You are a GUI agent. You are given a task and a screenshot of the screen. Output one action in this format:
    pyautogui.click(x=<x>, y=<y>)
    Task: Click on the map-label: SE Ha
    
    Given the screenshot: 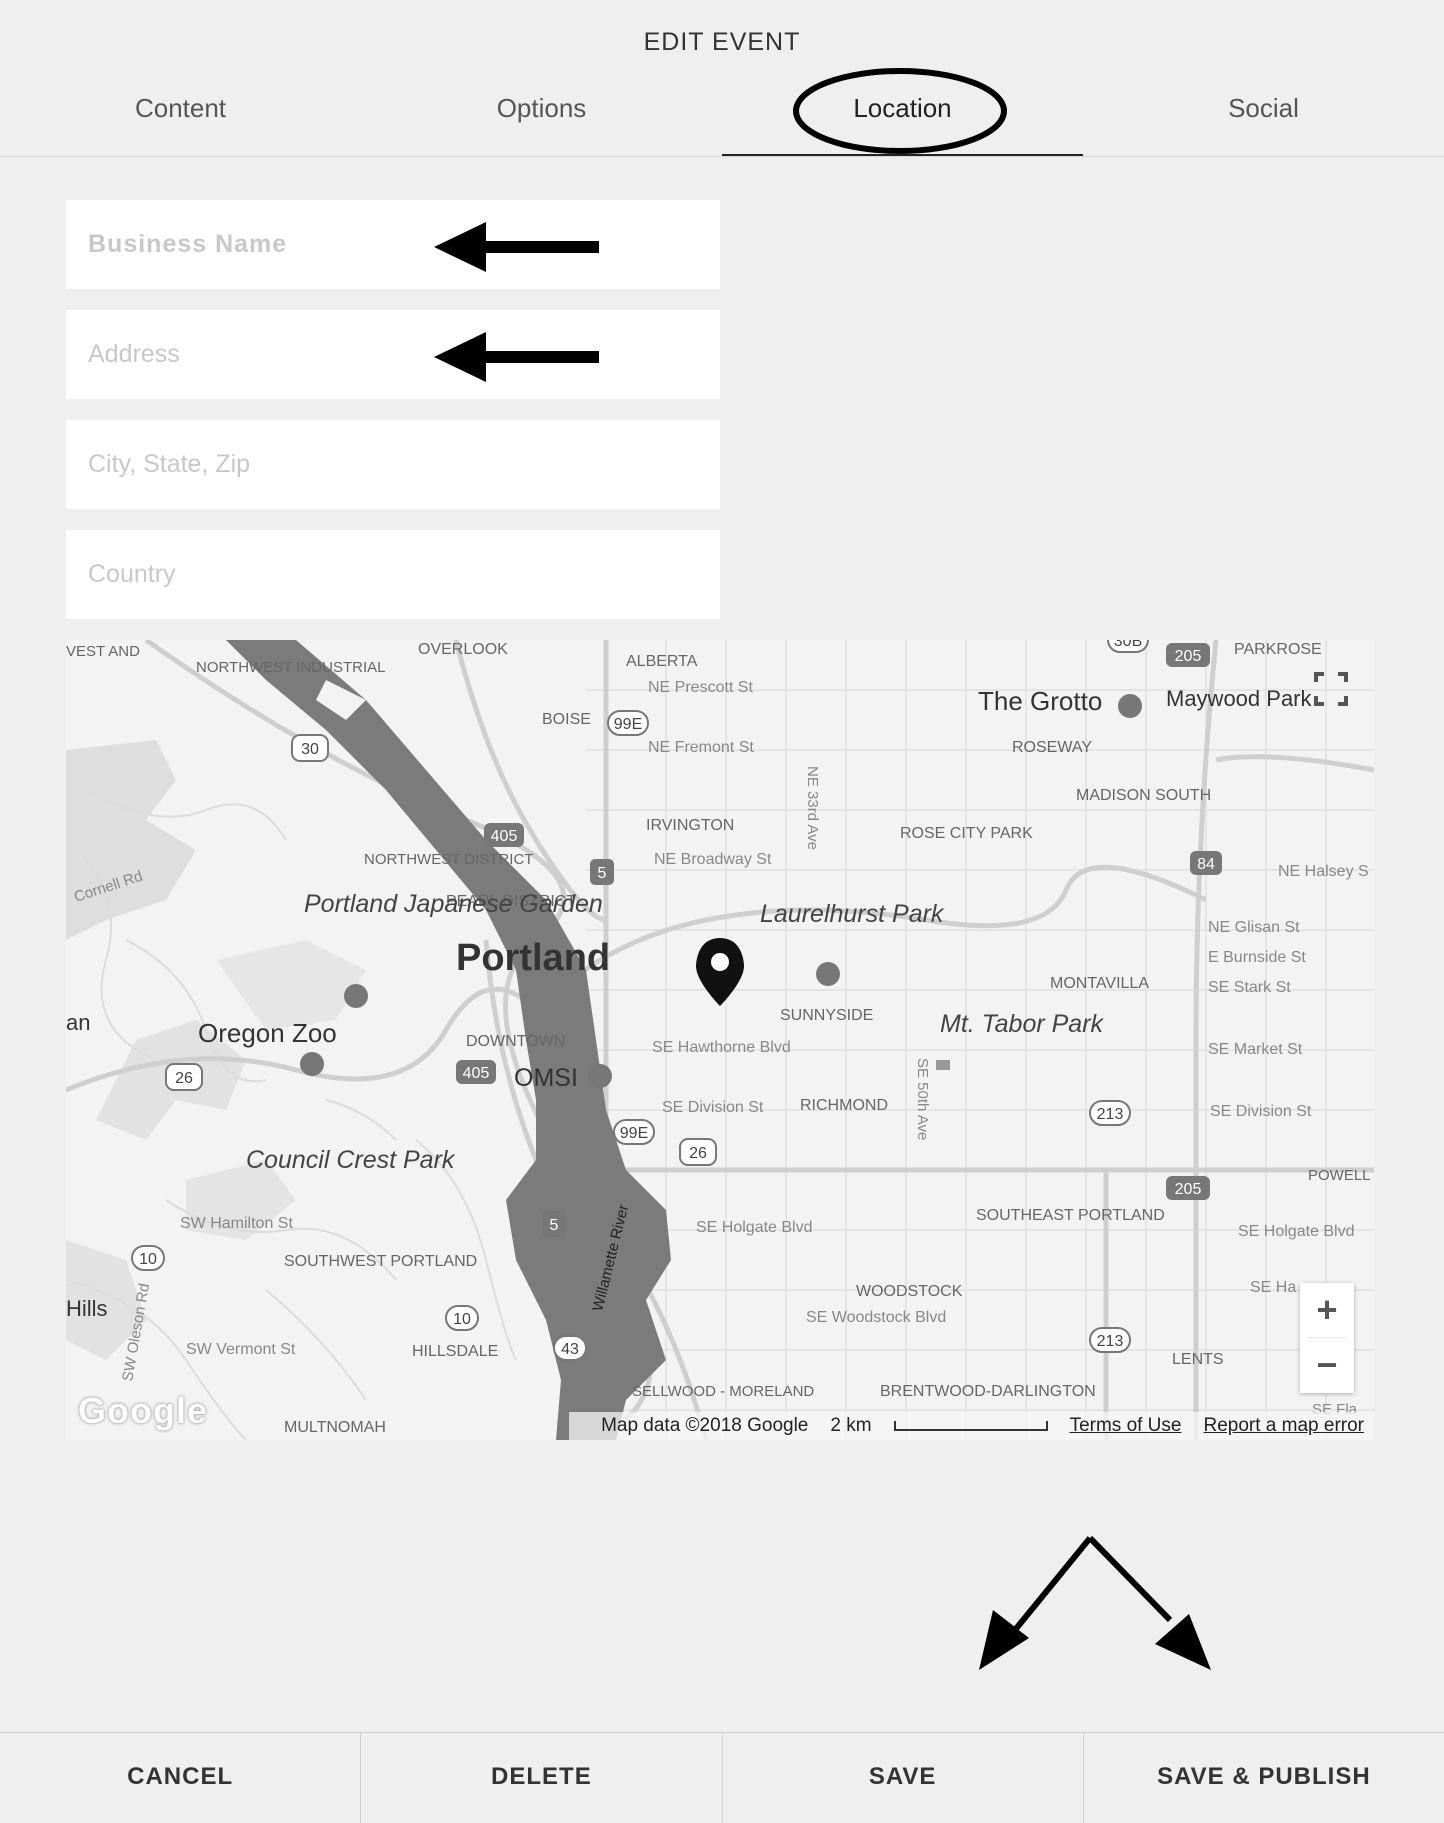 What is the action you would take?
    pyautogui.click(x=1273, y=1287)
    